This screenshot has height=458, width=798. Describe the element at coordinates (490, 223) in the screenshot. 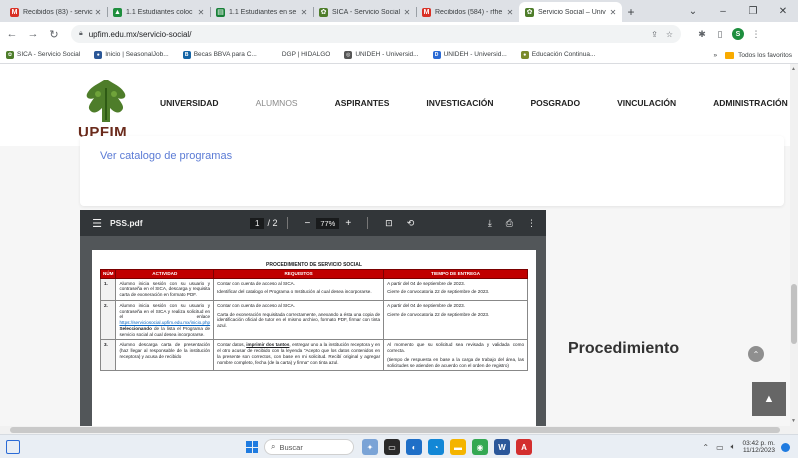

I see `download-icon: ⤓` at that location.